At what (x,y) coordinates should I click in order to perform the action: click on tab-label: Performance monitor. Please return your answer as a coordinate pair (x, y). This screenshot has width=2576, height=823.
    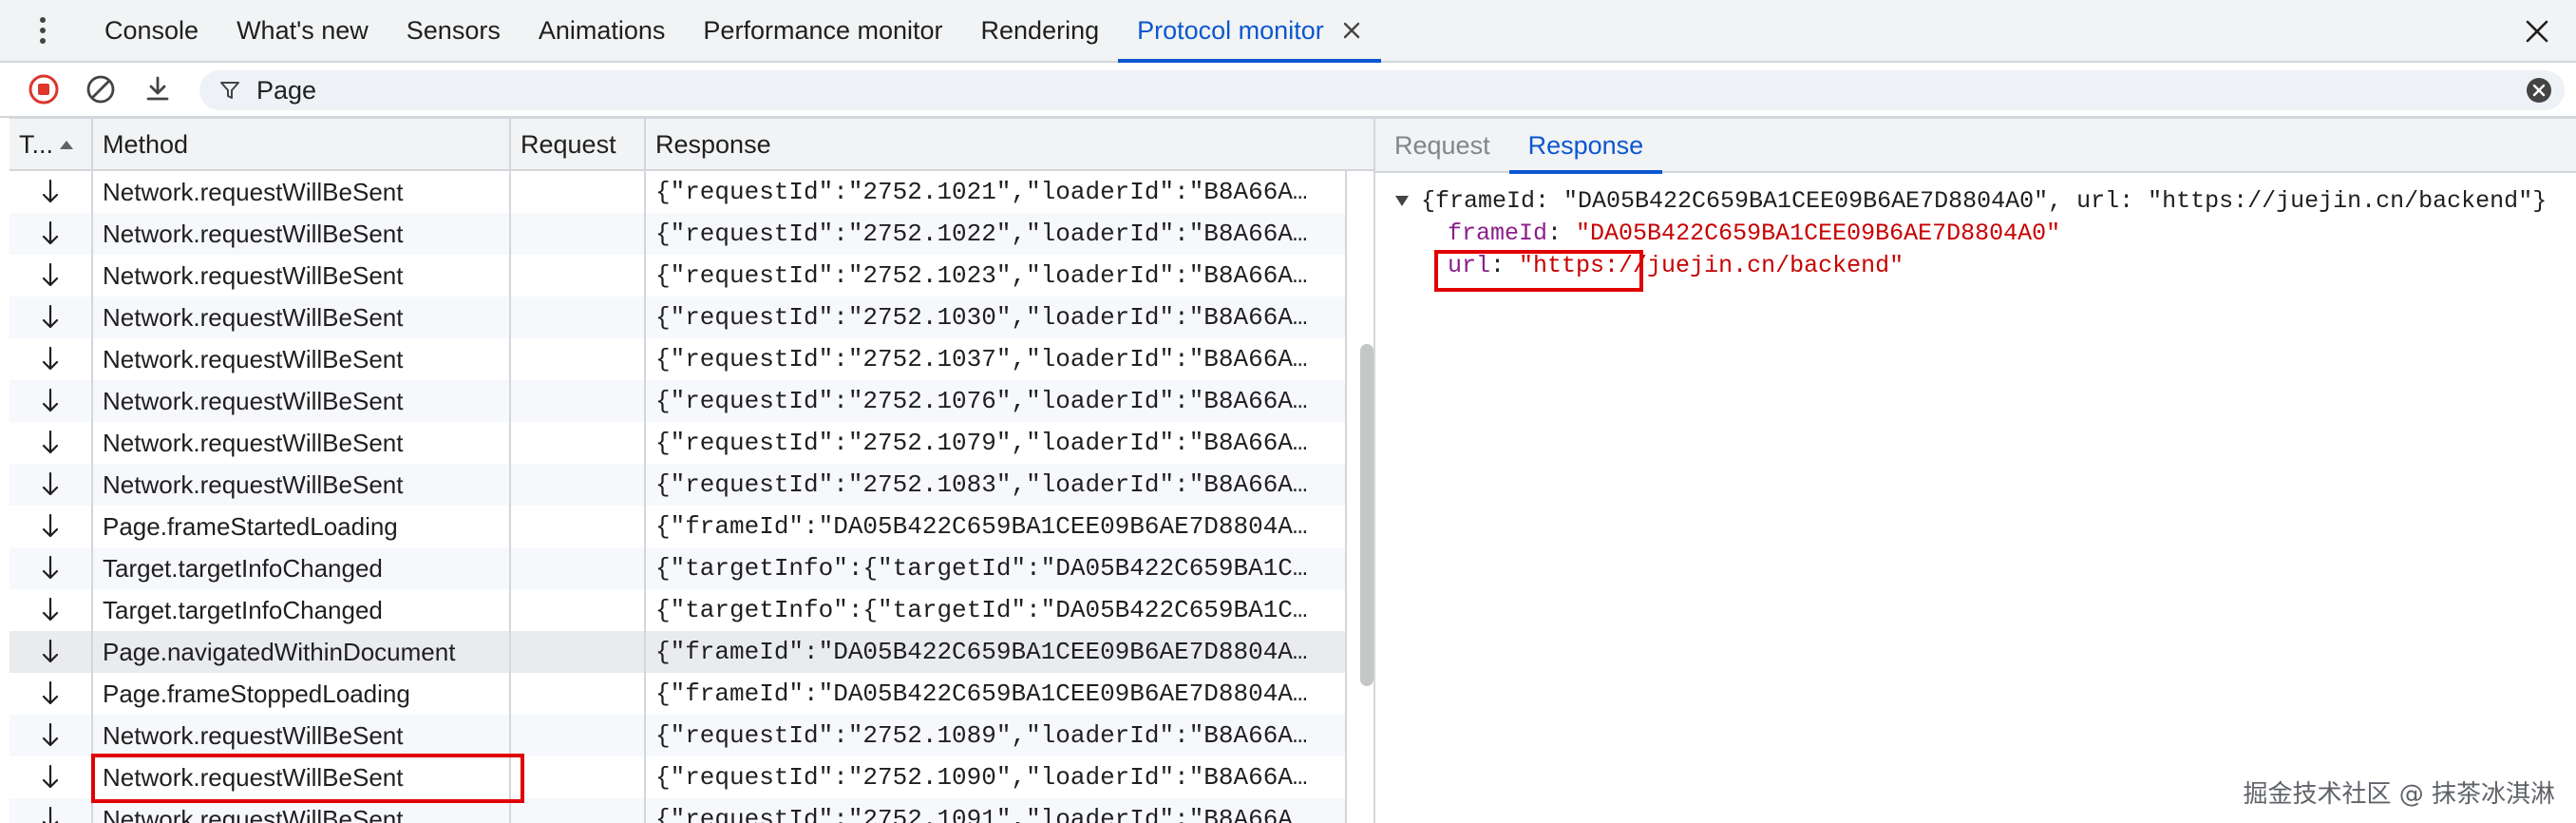
    Looking at the image, I should click on (823, 30).